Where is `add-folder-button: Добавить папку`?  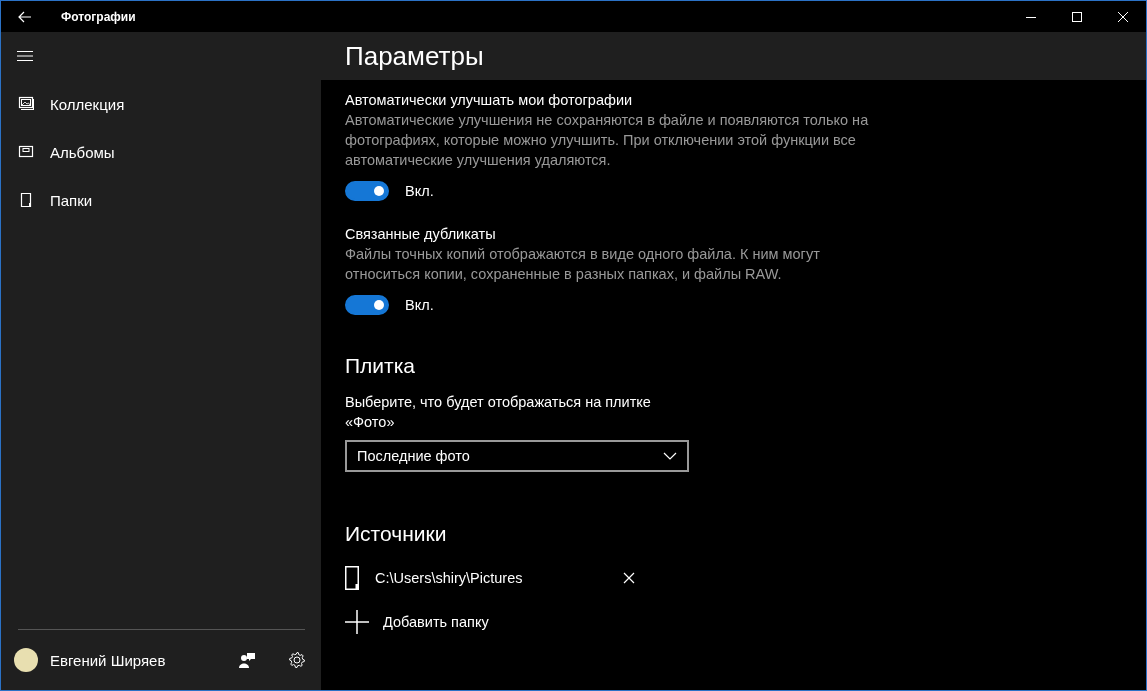
add-folder-button: Добавить папку is located at coordinates (733, 622).